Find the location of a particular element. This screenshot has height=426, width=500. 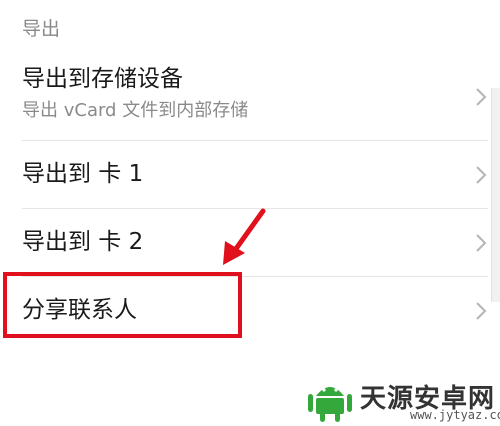

android-logo-icon is located at coordinates (330, 404).